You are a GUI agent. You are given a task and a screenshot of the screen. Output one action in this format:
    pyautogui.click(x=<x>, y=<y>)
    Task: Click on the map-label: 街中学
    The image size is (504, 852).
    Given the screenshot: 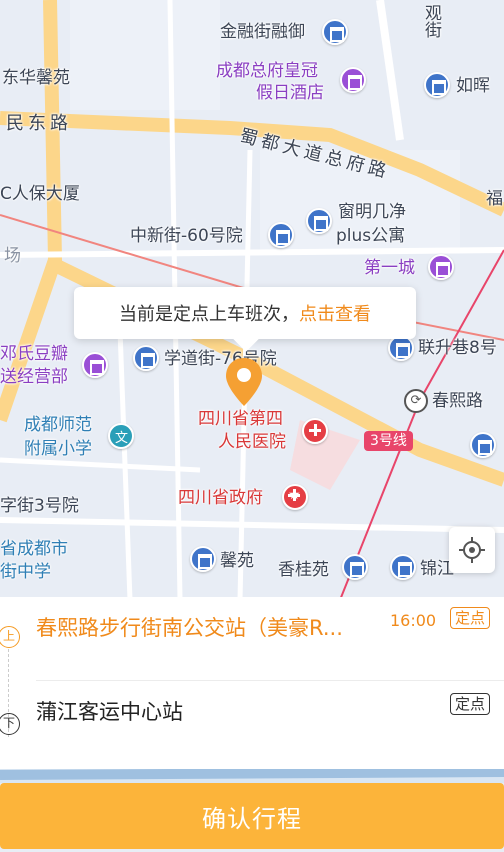 What is the action you would take?
    pyautogui.click(x=25, y=572)
    